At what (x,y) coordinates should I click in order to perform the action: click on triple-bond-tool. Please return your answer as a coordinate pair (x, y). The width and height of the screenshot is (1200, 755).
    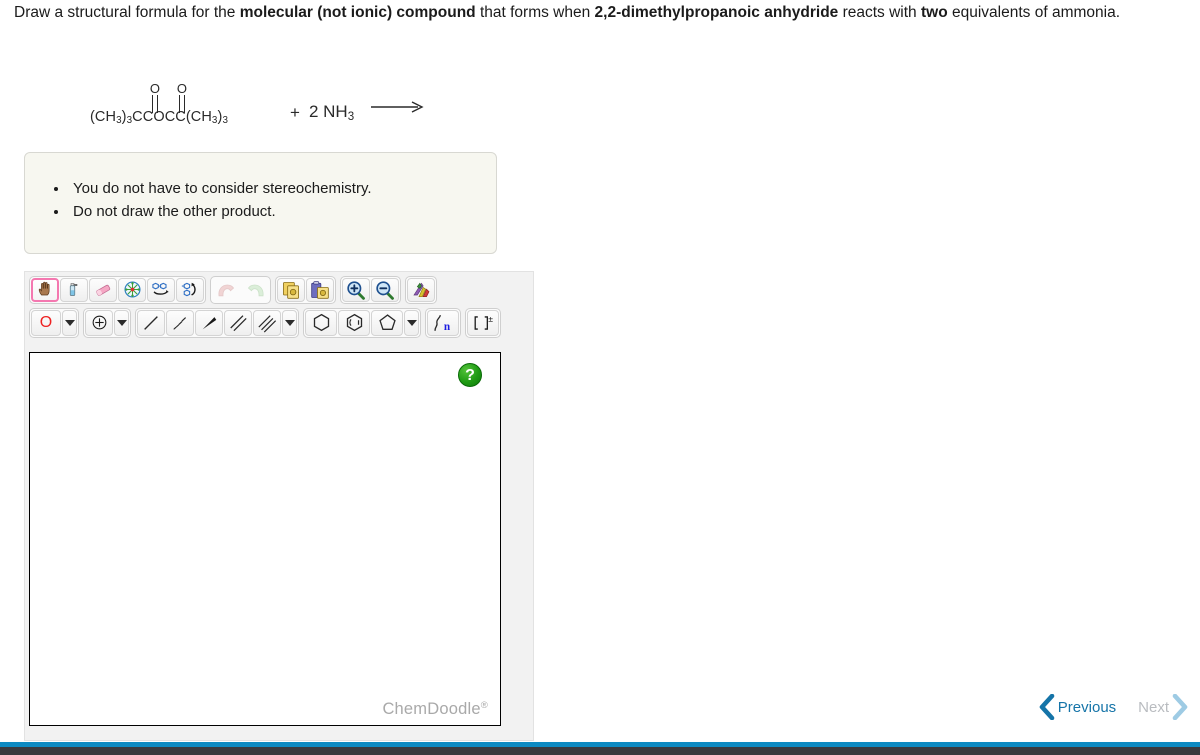
    Looking at the image, I should click on (267, 322).